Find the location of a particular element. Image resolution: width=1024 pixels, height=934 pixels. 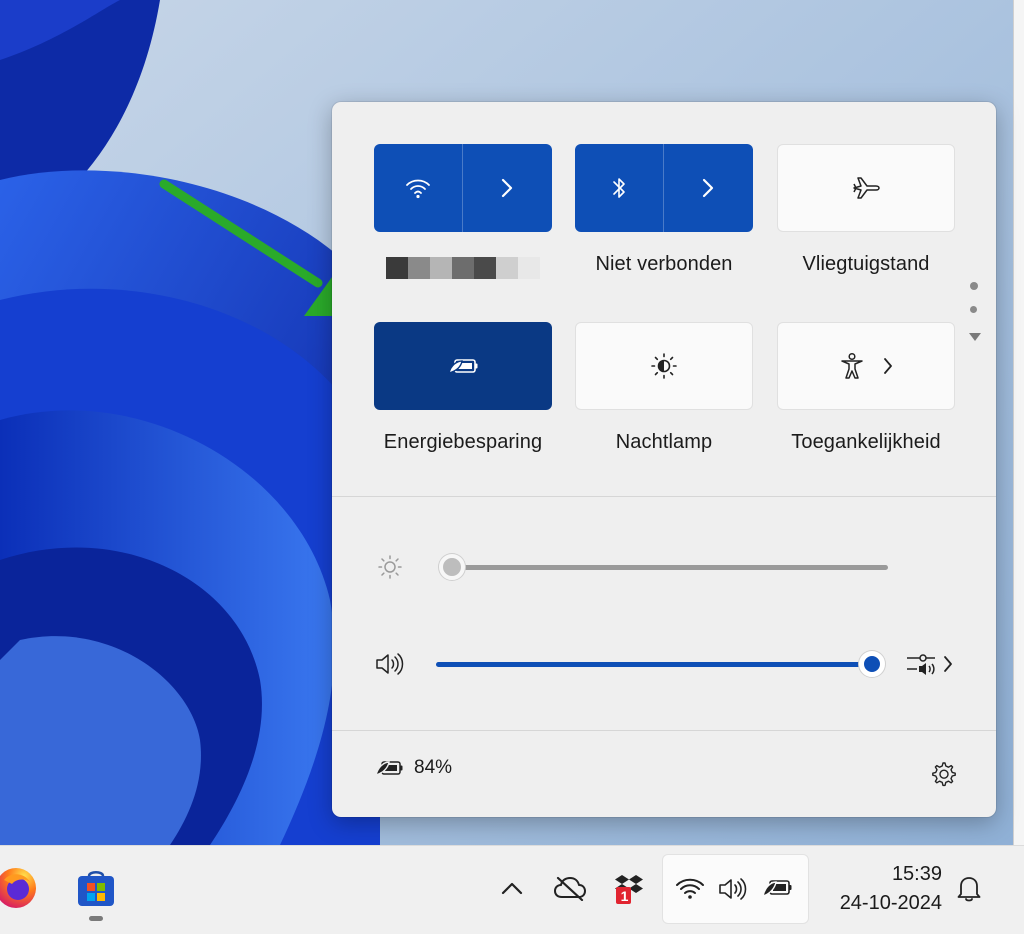

accessibility-tile is located at coordinates (866, 366).